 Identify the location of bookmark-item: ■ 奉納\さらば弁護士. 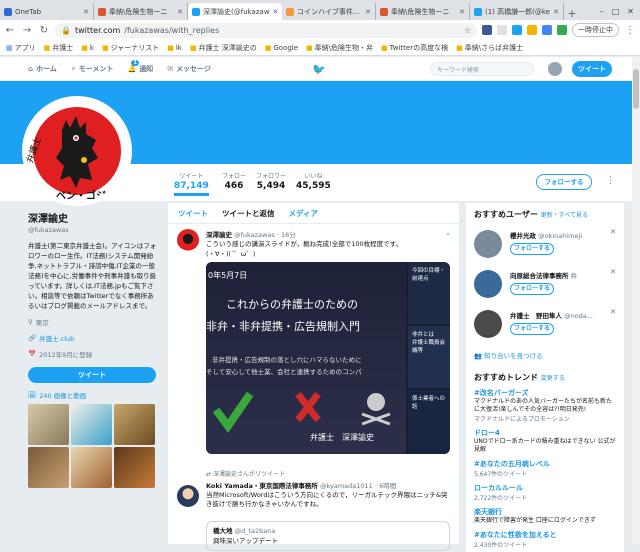
(489, 48).